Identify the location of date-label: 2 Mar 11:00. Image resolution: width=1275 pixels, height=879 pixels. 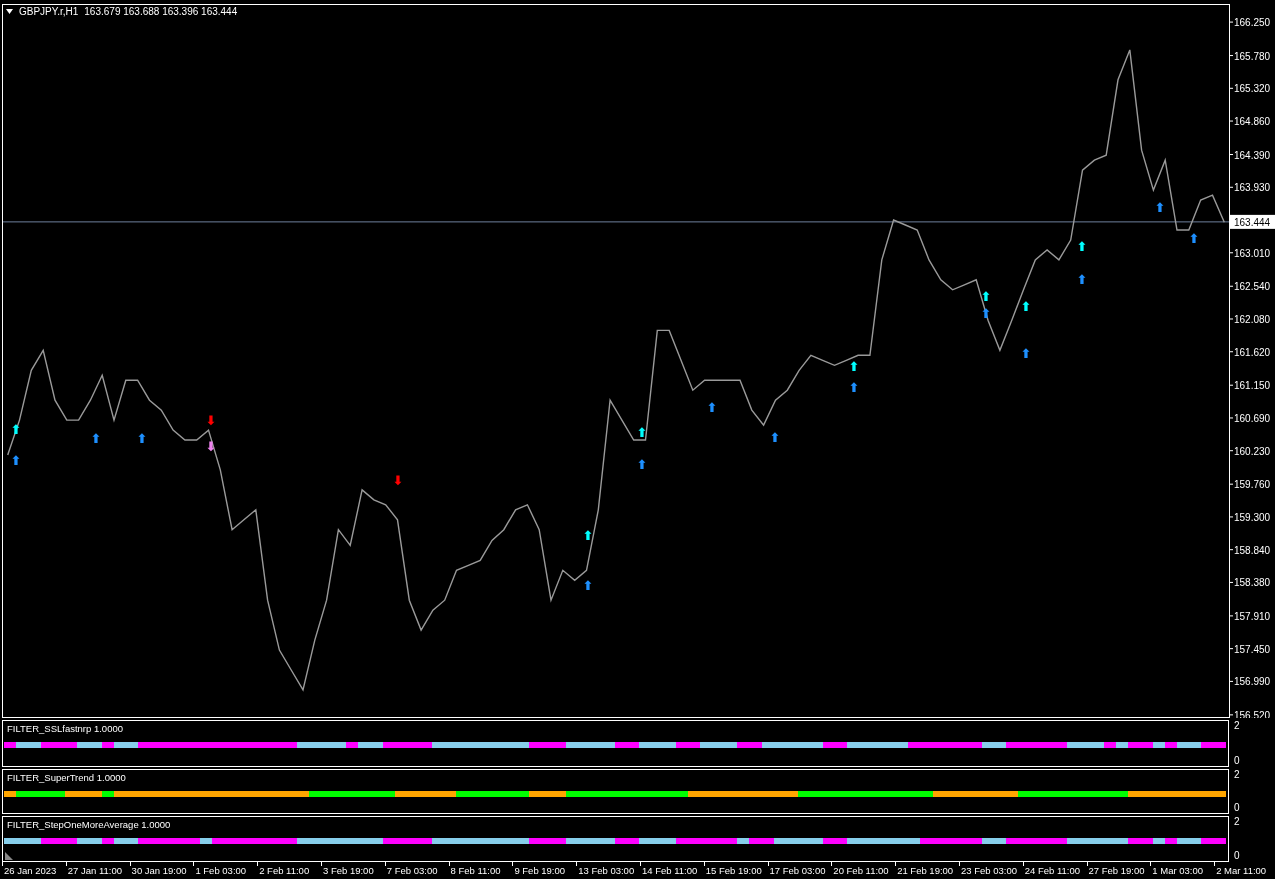
(1241, 871).